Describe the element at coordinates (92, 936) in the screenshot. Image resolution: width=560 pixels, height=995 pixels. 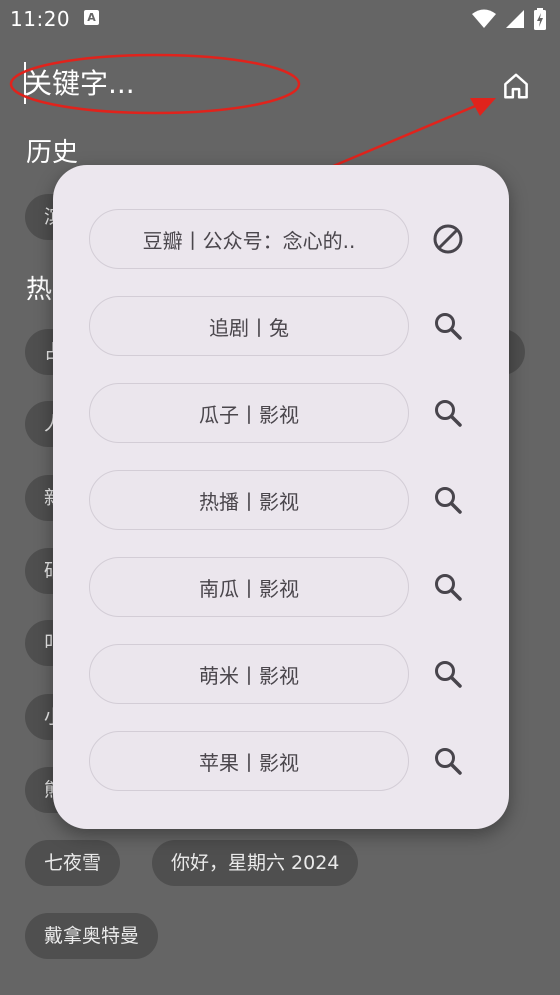
I see `hot-chip: 戴拿奥特曼` at that location.